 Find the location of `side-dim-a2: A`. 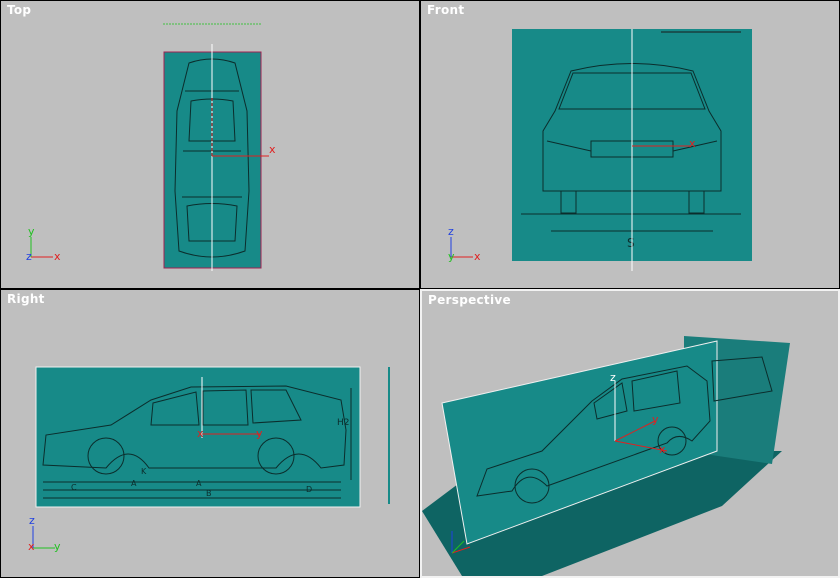

side-dim-a2: A is located at coordinates (199, 483).